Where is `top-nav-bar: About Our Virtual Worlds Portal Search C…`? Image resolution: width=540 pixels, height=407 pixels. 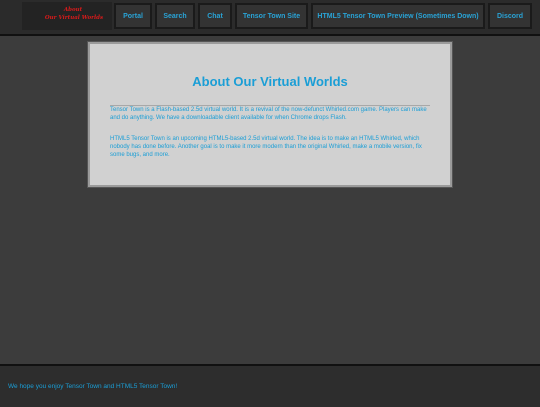 top-nav-bar: About Our Virtual Worlds Portal Search C… is located at coordinates (270, 18).